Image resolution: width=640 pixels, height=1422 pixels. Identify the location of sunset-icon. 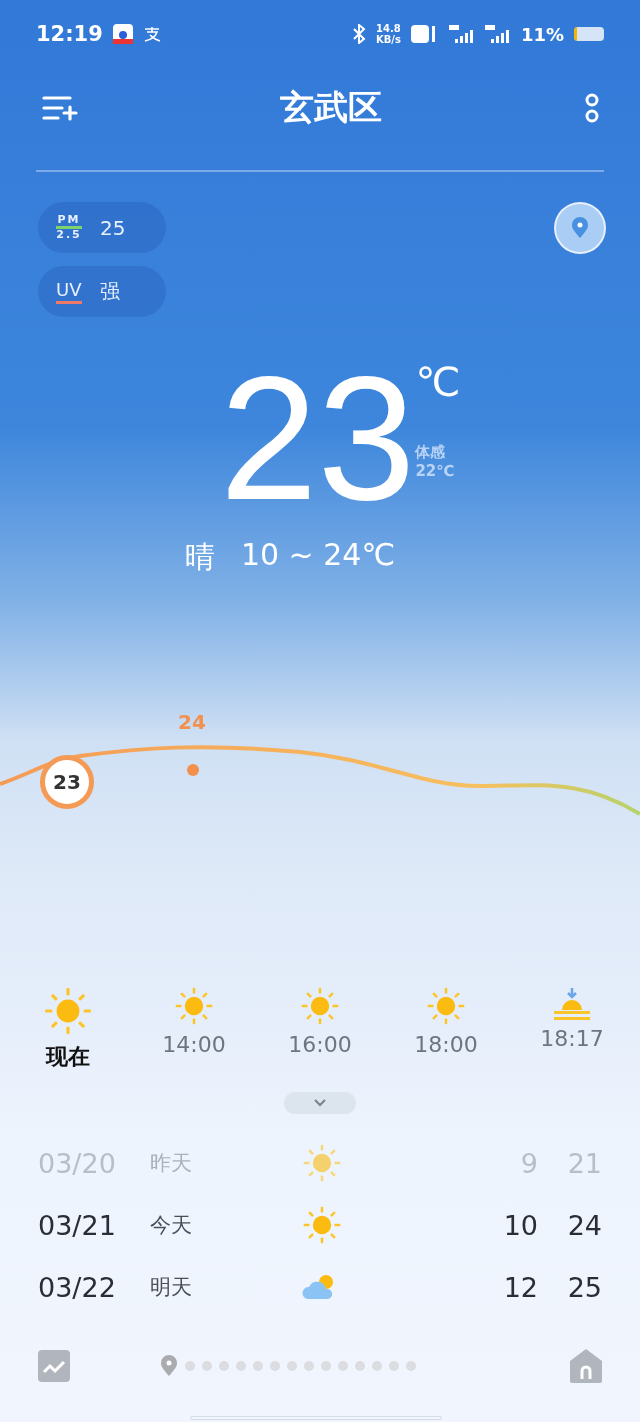
(572, 1003).